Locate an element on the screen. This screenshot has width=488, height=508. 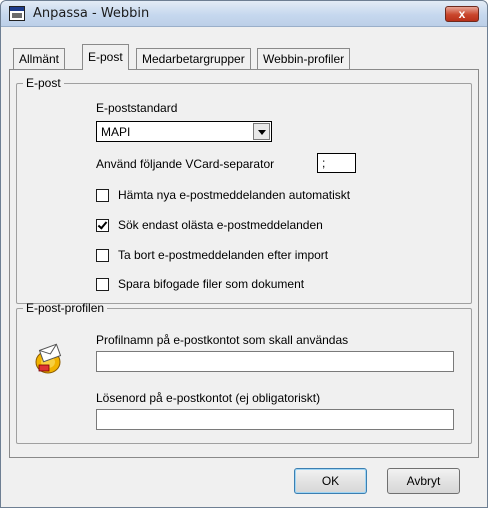
checkmark-icon is located at coordinates (102, 224).